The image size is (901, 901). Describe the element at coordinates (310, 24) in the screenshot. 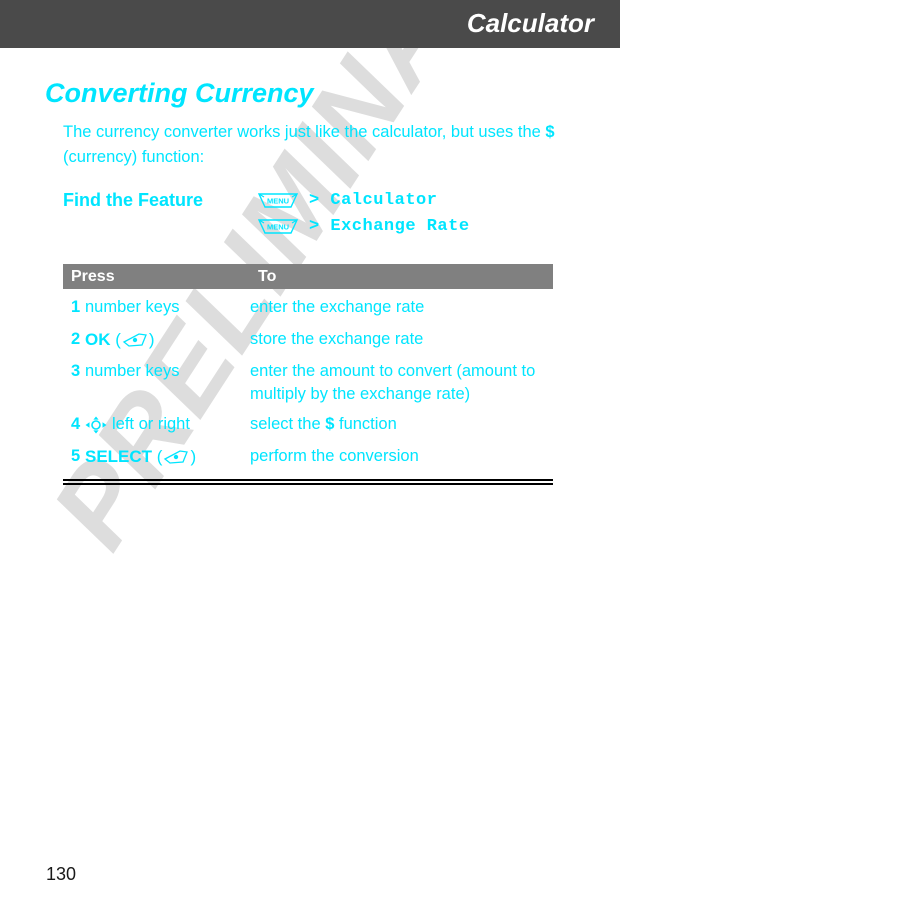

I see `chapter-header-band: Calculator` at that location.